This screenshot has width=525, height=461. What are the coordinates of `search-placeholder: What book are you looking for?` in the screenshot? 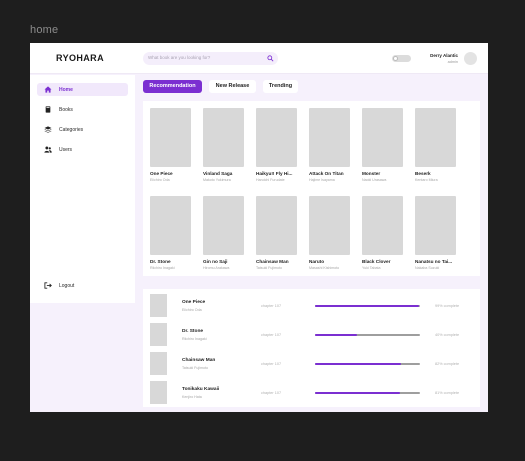 It's located at (179, 57).